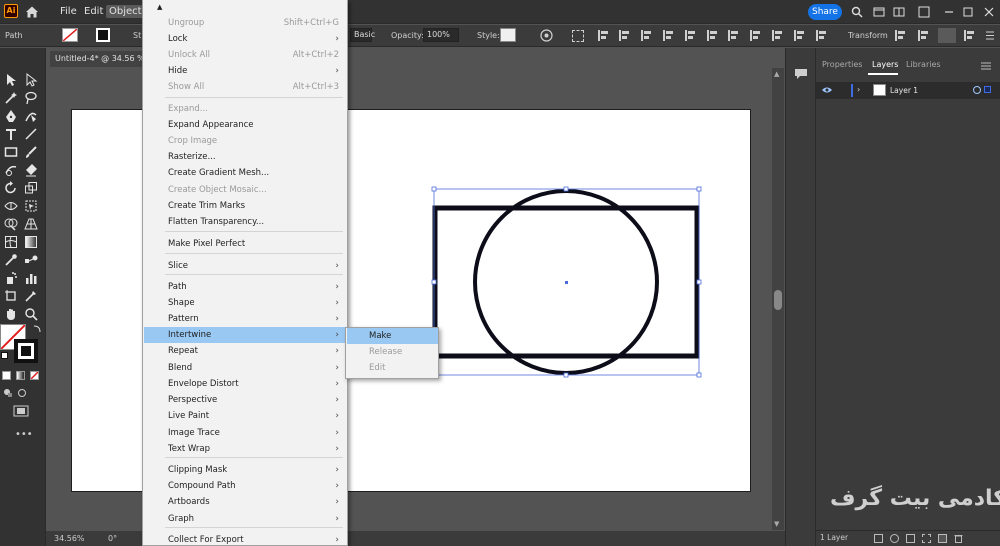 The width and height of the screenshot is (1000, 546). I want to click on arrange-documents-icon, so click(879, 12).